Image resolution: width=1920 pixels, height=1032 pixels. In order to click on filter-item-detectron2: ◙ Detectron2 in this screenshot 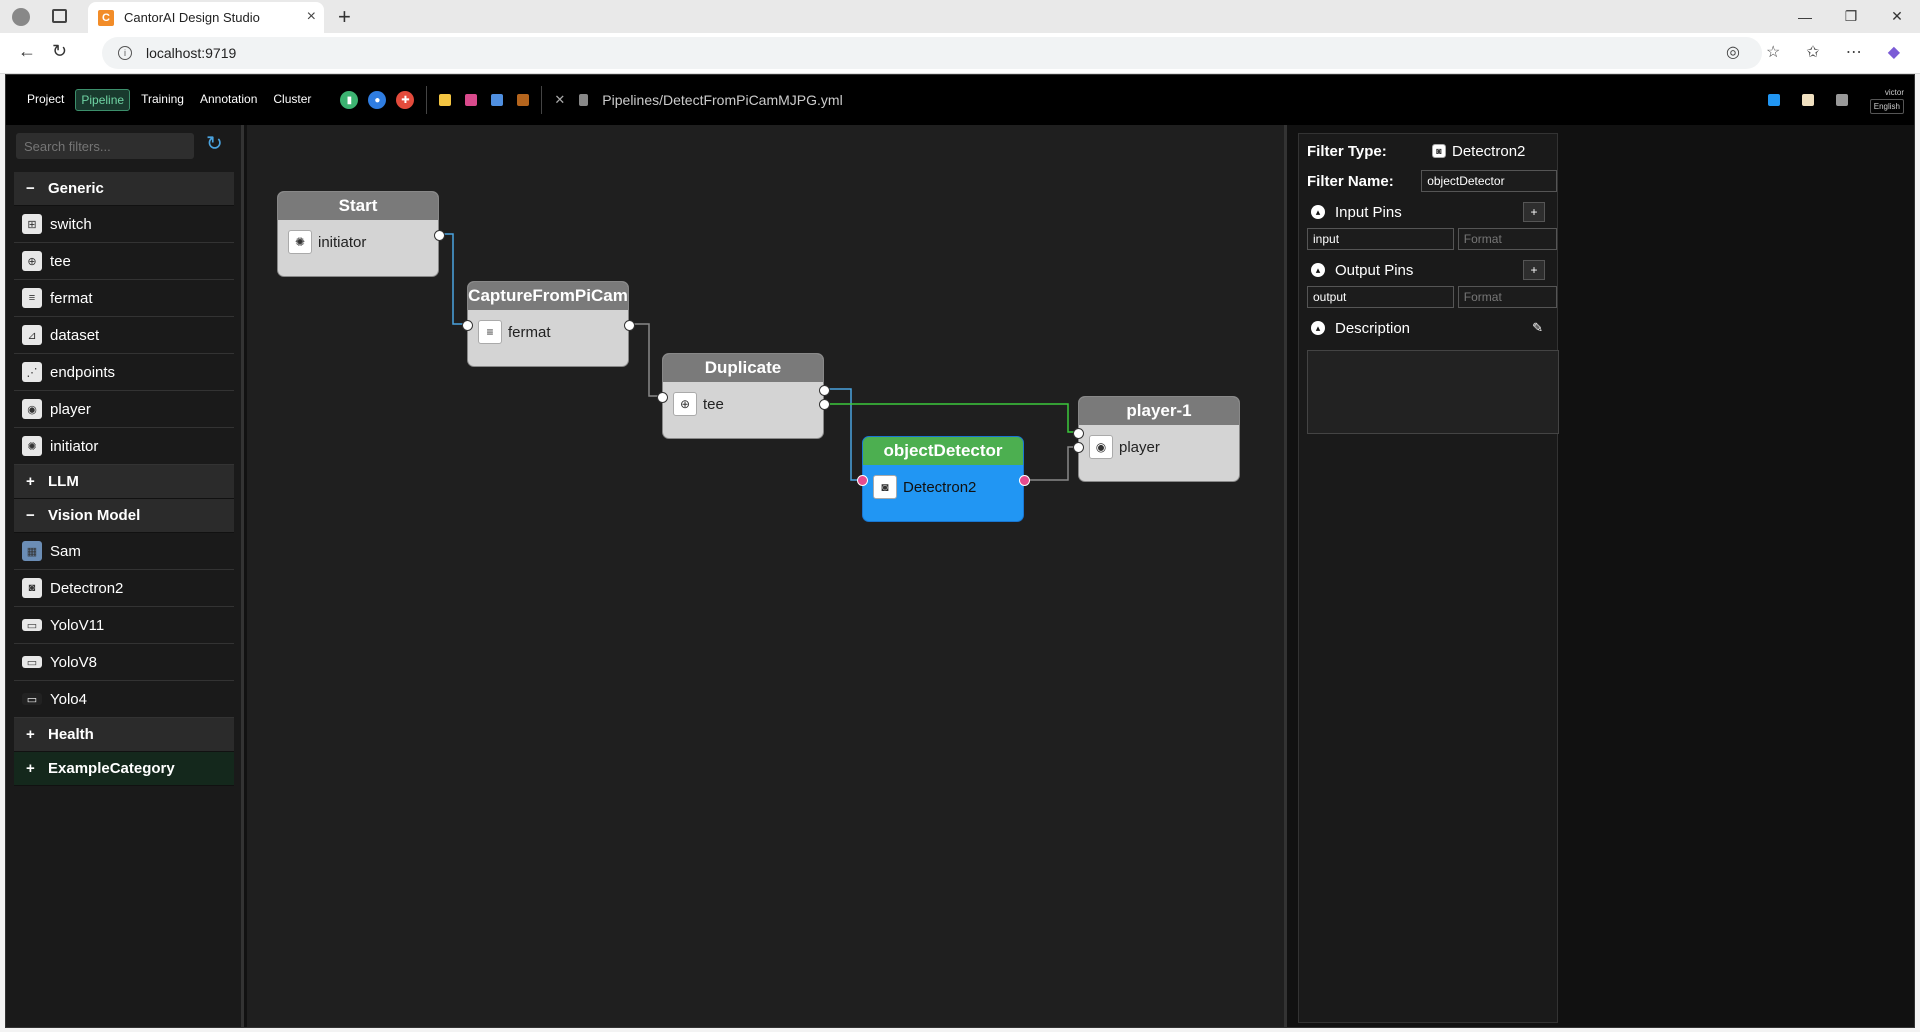, I will do `click(124, 588)`.